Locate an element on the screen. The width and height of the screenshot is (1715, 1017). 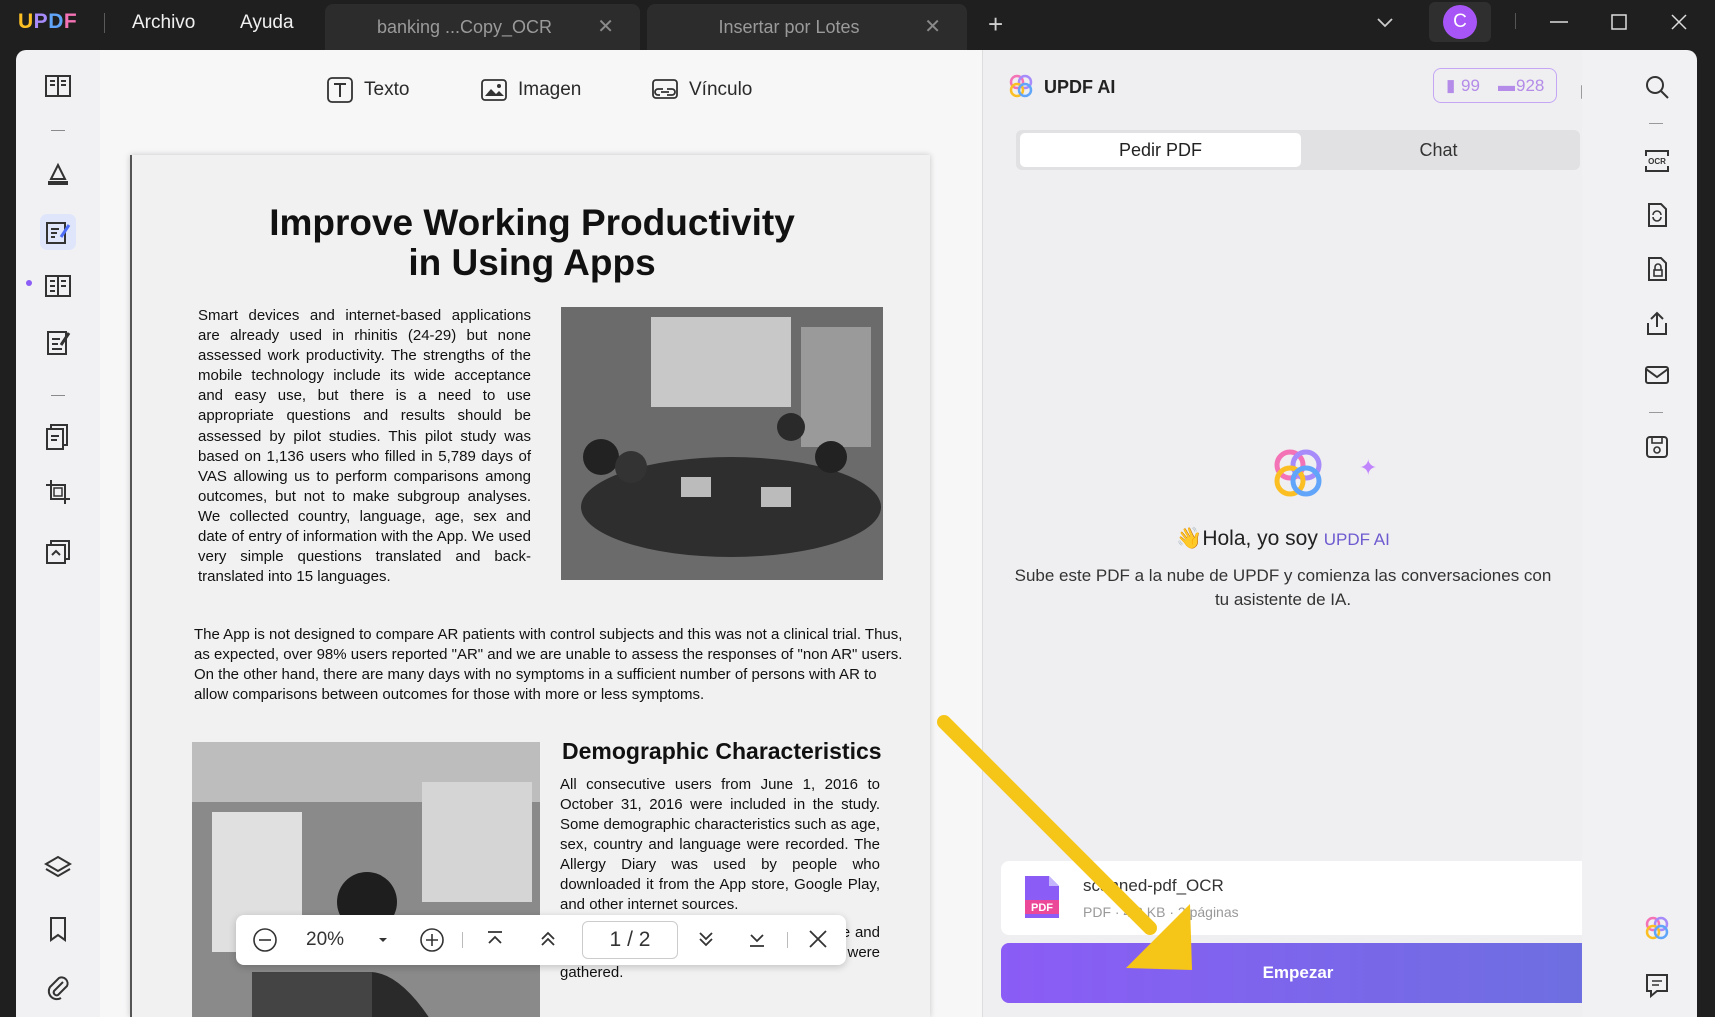
attachment-icon is located at coordinates (58, 988).